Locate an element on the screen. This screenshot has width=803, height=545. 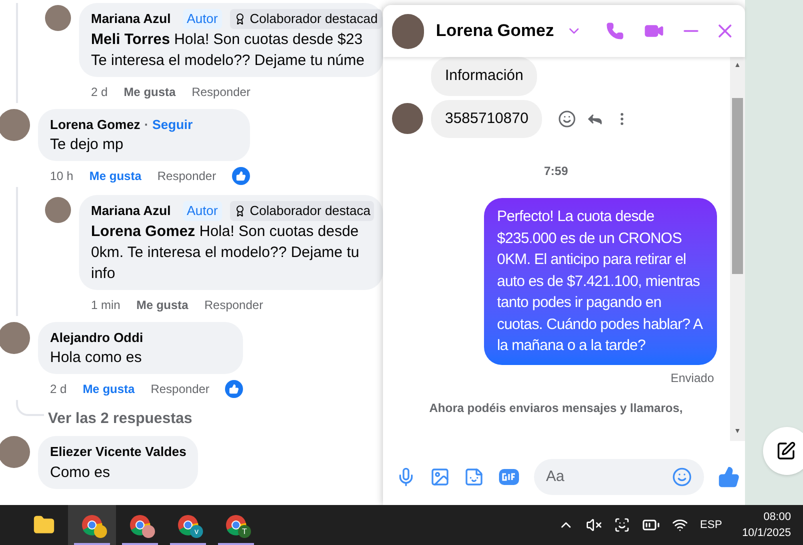
contributor-badge: Colaborador destacad is located at coordinates (306, 18).